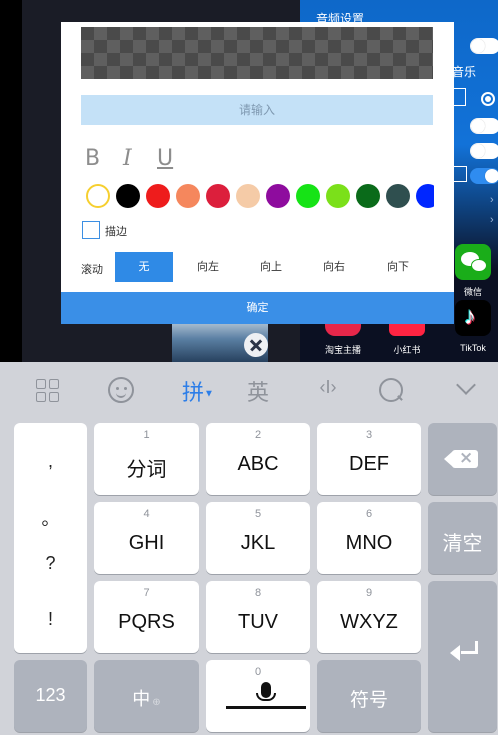 The width and height of the screenshot is (498, 735). Describe the element at coordinates (369, 593) in the screenshot. I see `key-number: 9` at that location.